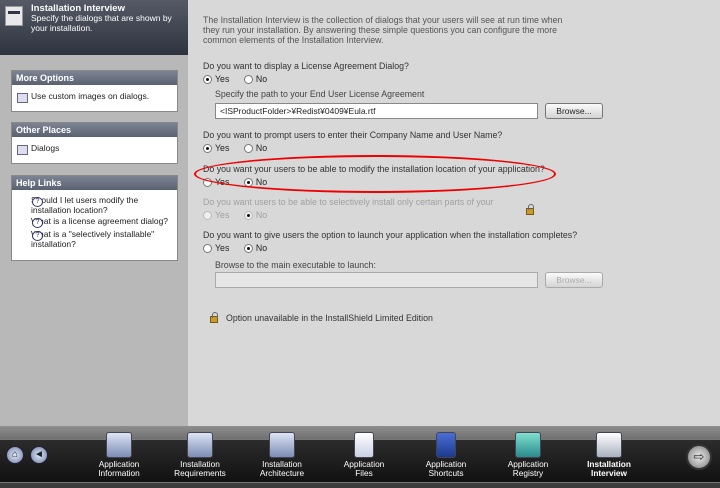 The width and height of the screenshot is (720, 488). What do you see at coordinates (699, 457) in the screenshot?
I see `next-button: ⇨` at bounding box center [699, 457].